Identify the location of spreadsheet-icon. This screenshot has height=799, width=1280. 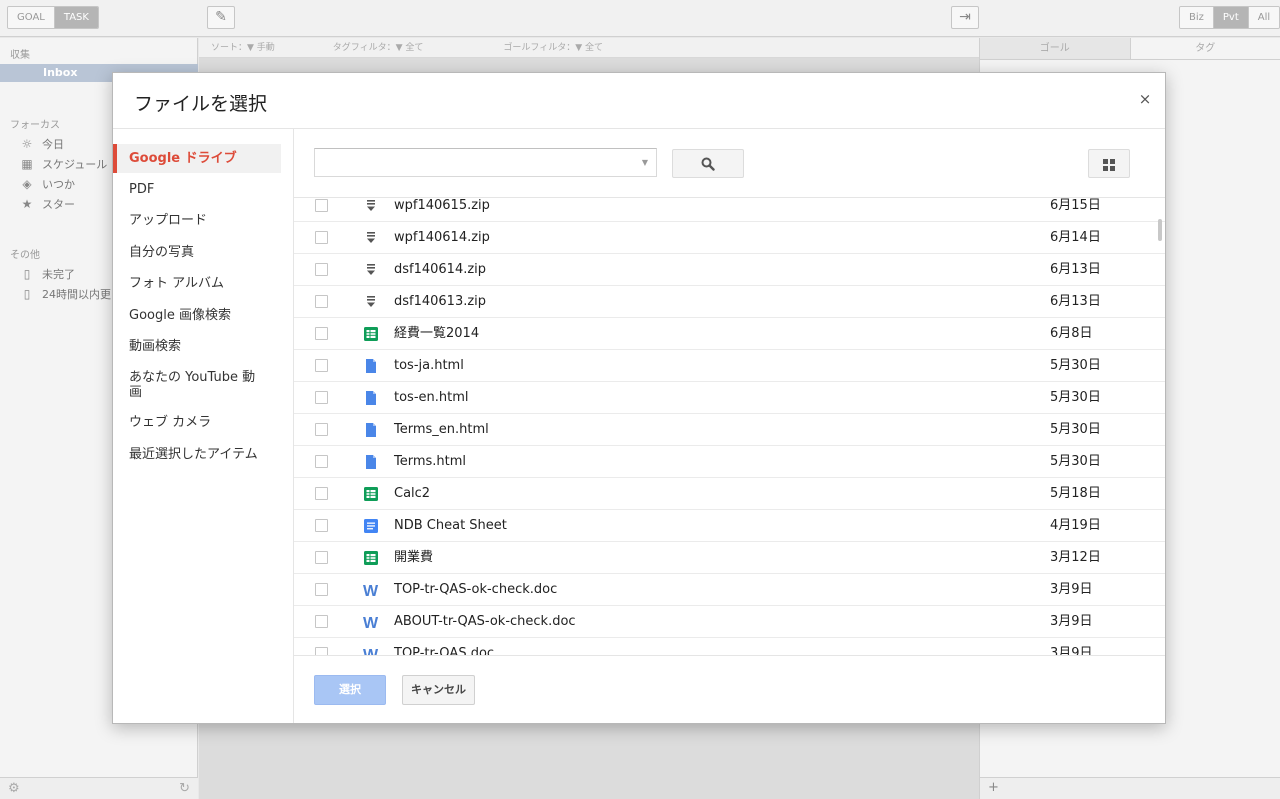
(371, 558).